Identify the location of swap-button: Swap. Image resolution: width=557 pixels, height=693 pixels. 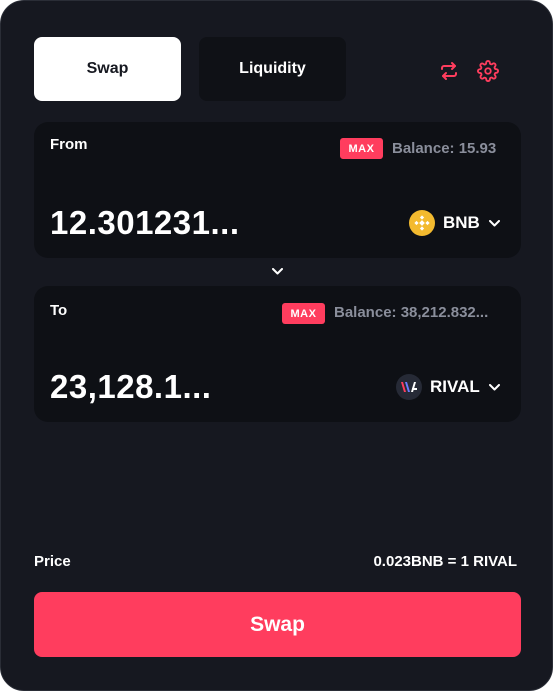
(277, 624).